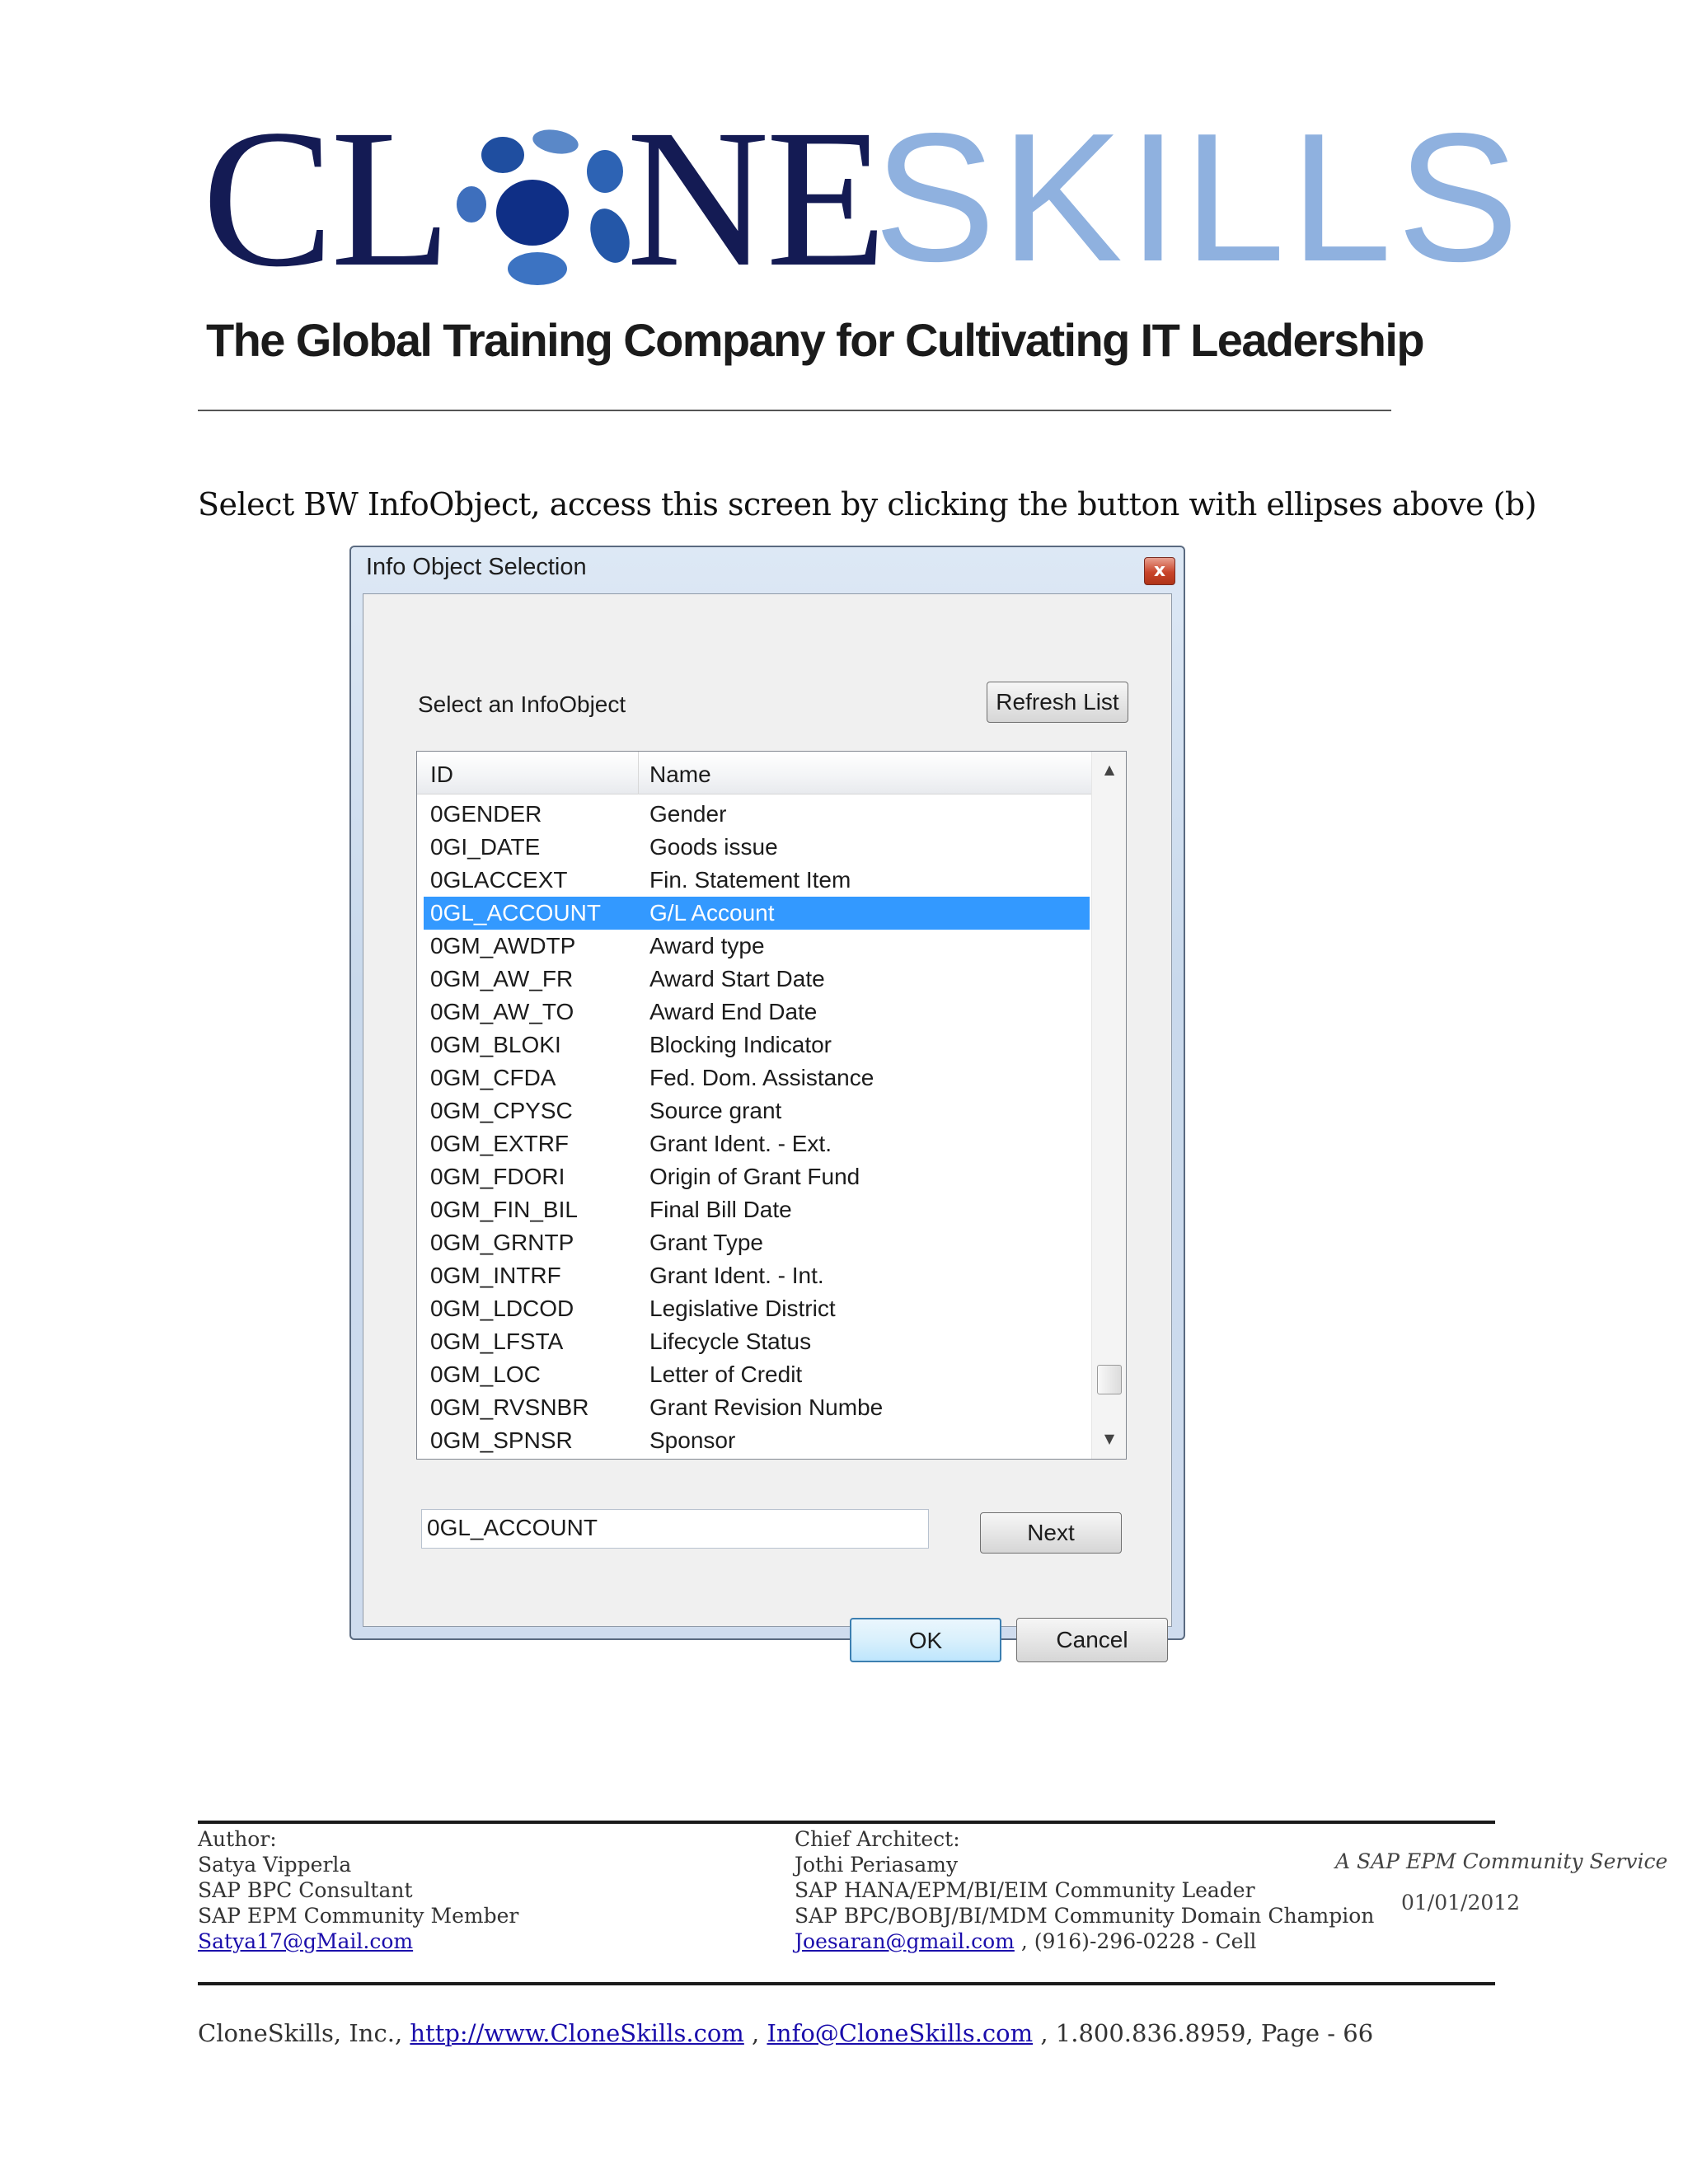  Describe the element at coordinates (1160, 571) in the screenshot. I see `close-icon: x` at that location.